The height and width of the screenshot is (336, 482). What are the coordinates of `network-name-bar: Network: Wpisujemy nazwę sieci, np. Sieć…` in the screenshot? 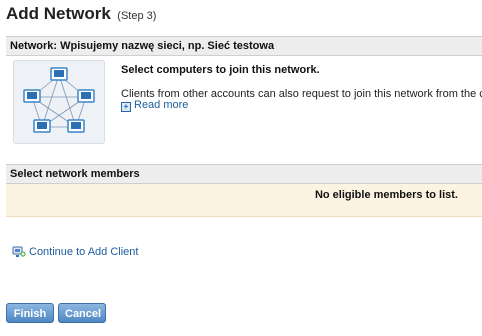 It's located at (244, 46).